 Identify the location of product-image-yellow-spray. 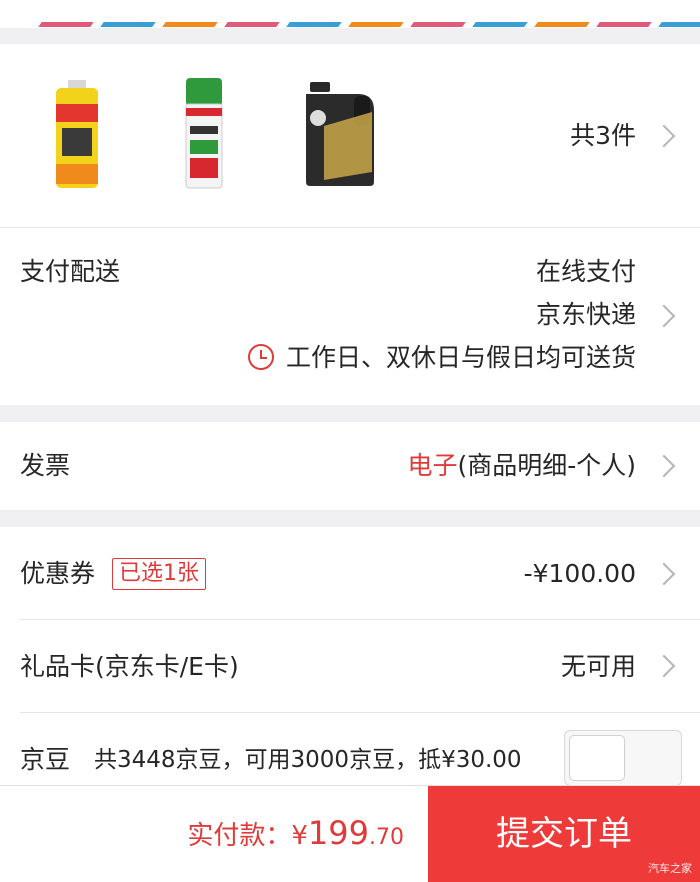
(77, 134).